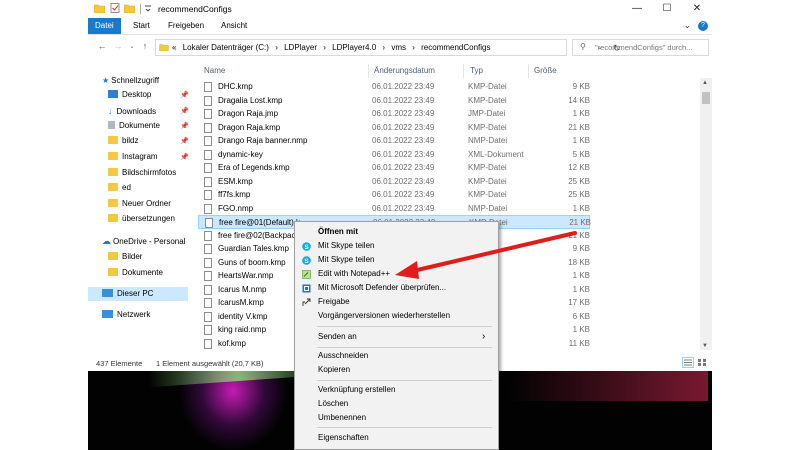  Describe the element at coordinates (141, 219) in the screenshot. I see `nav-item-uebersetzungen: übersetzungen` at that location.